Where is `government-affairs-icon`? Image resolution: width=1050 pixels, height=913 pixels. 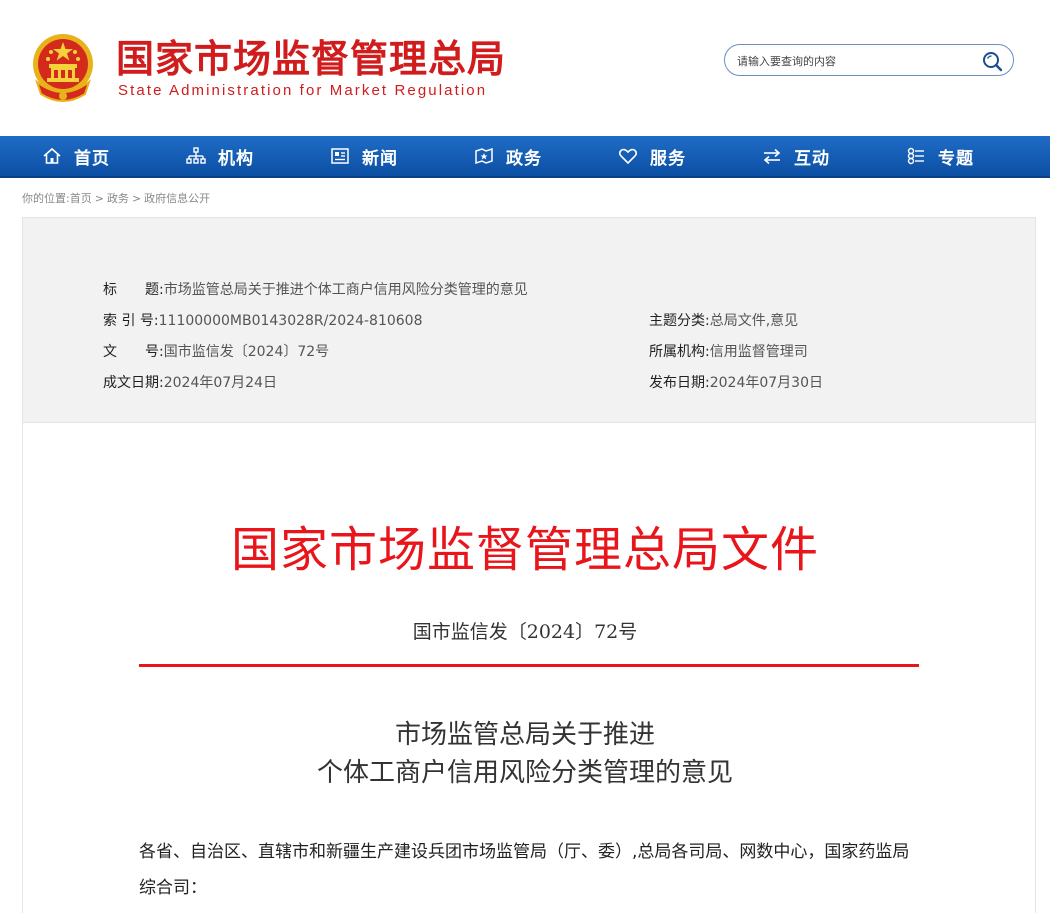 government-affairs-icon is located at coordinates (484, 156).